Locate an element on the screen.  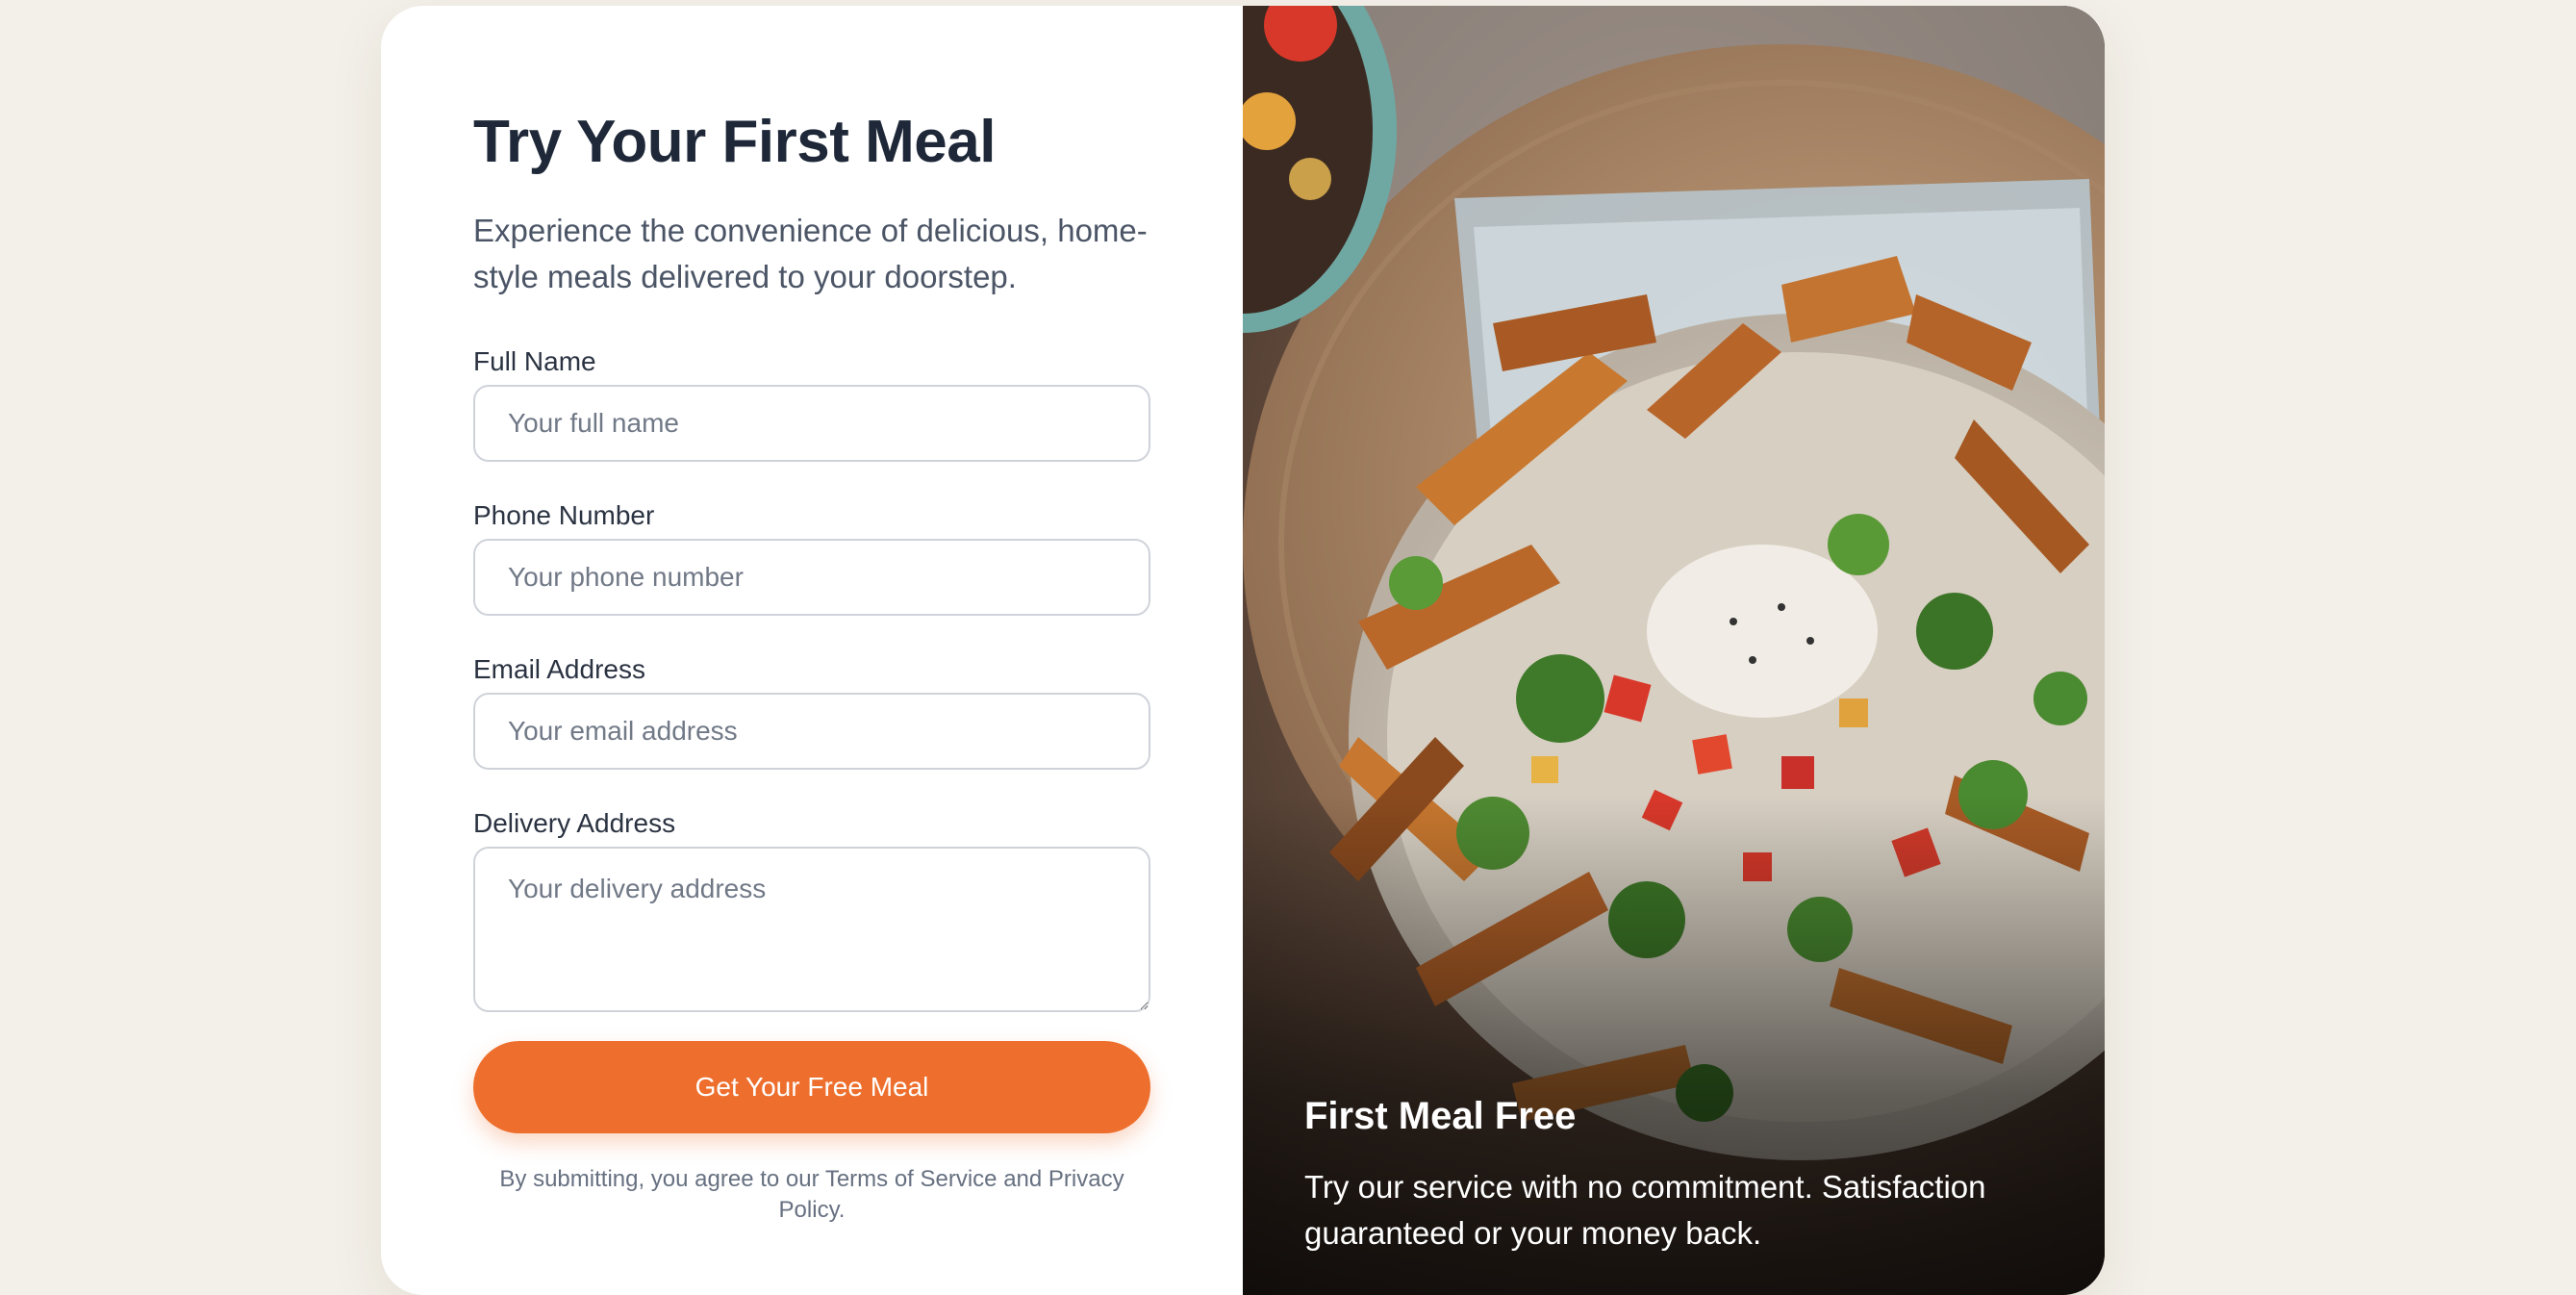
get-free-meal-button: Get Your Free Meal is located at coordinates (812, 1087).